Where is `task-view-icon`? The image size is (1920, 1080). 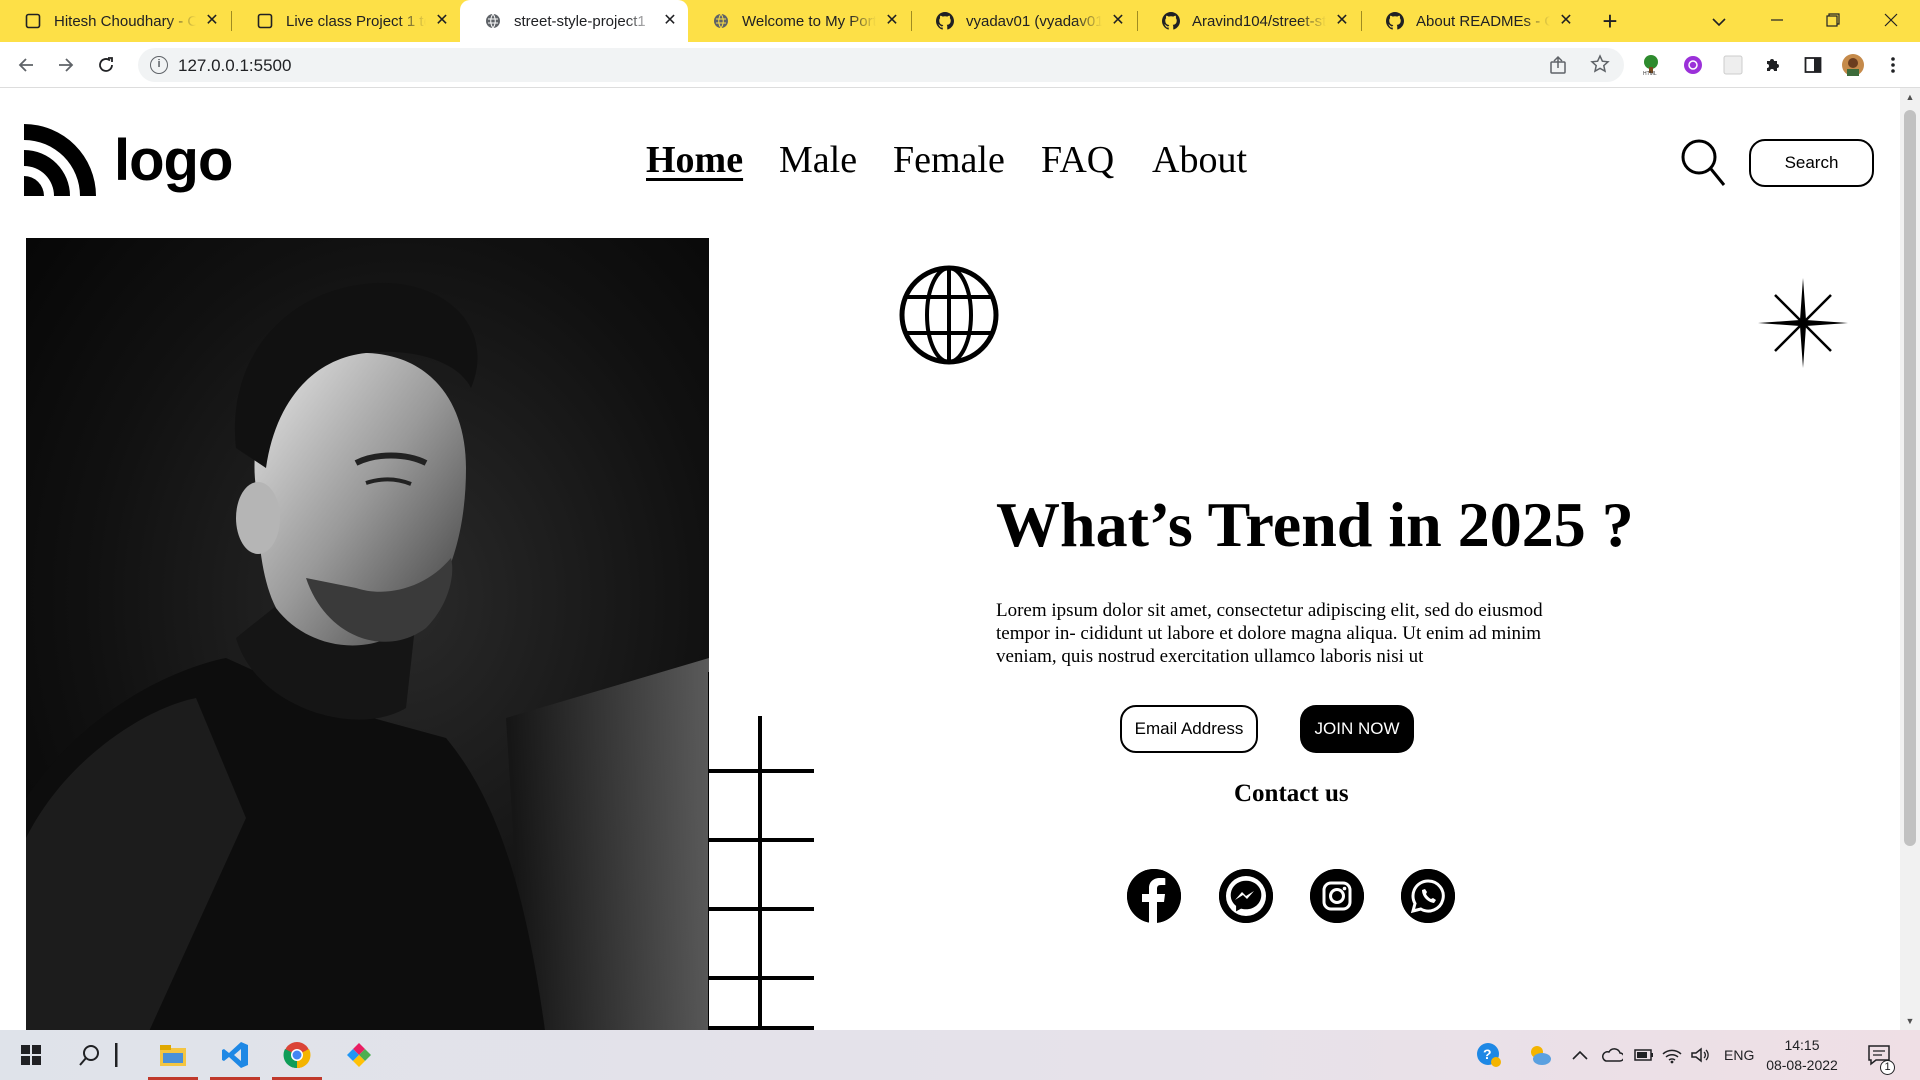
task-view-icon is located at coordinates (117, 1055).